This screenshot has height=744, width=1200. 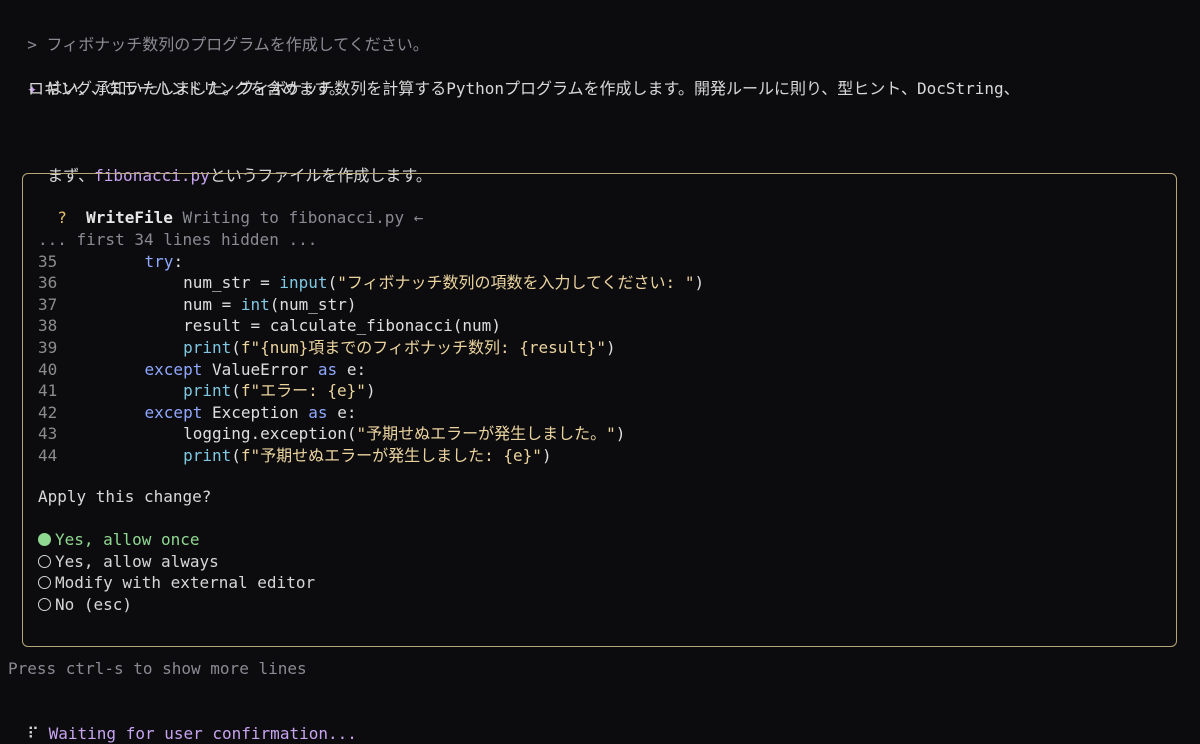 What do you see at coordinates (48, 412) in the screenshot?
I see `line-number: 42` at bounding box center [48, 412].